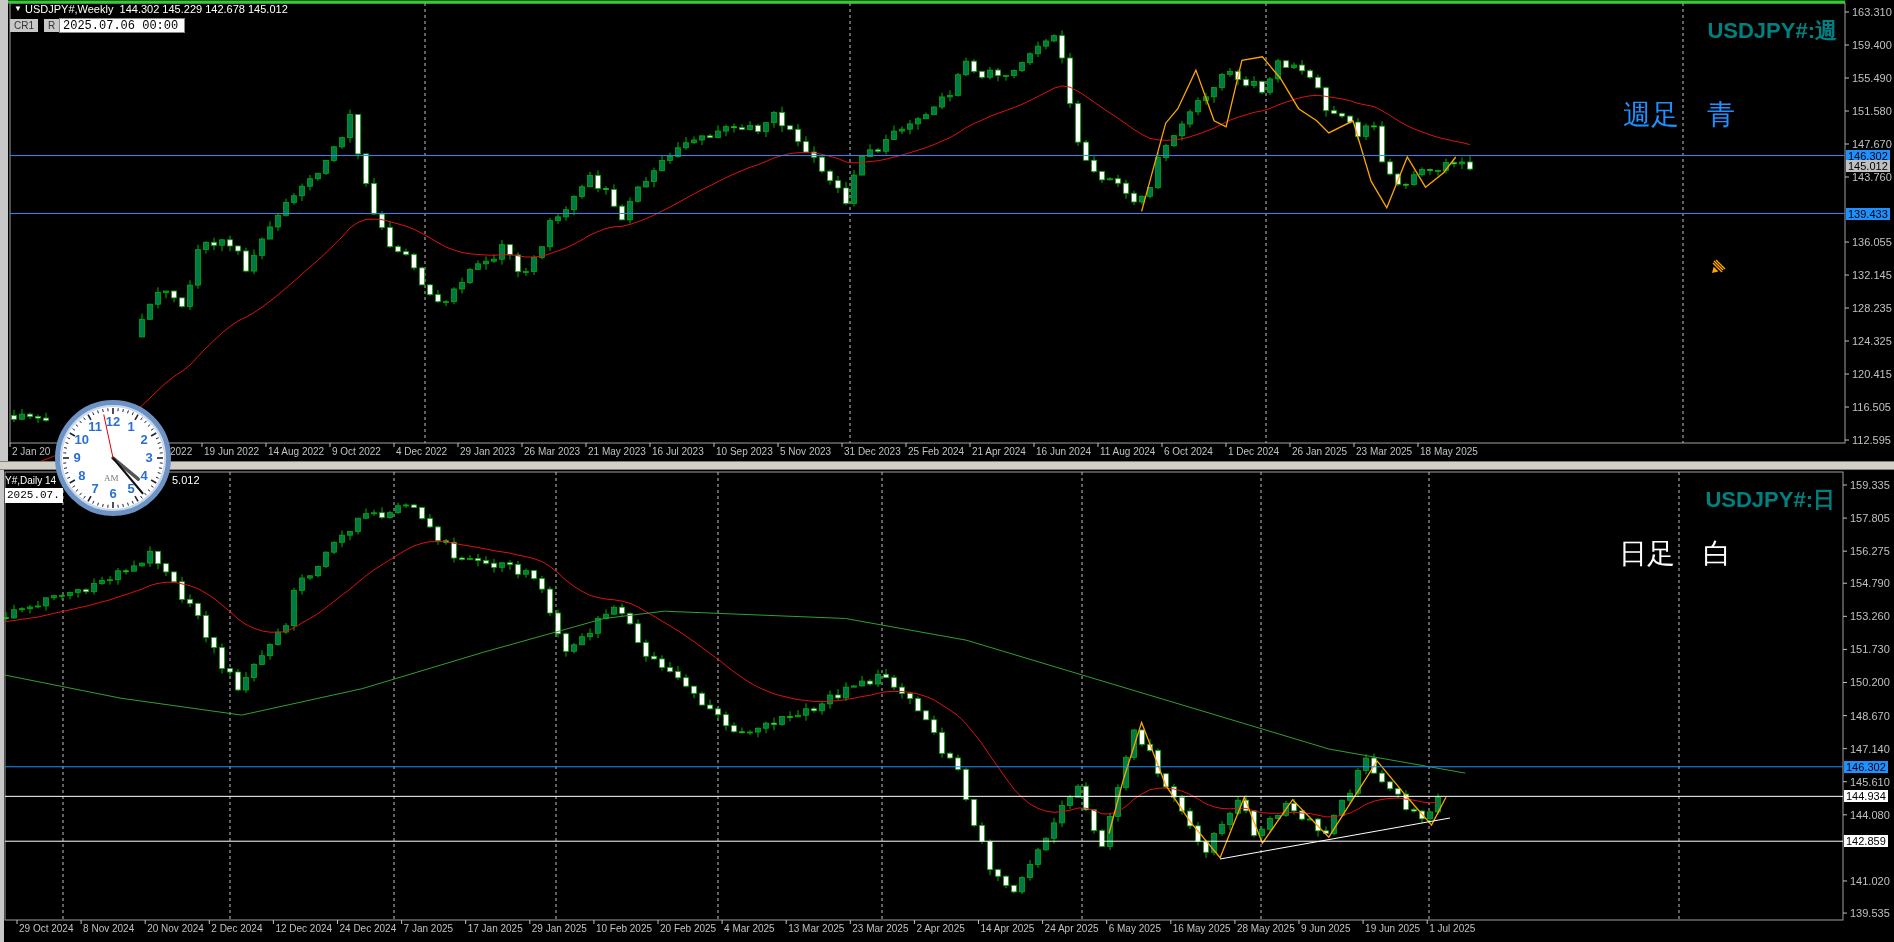 Image resolution: width=1894 pixels, height=942 pixels. Describe the element at coordinates (678, 452) in the screenshot. I see `date-label: 16 Jul 2023` at that location.